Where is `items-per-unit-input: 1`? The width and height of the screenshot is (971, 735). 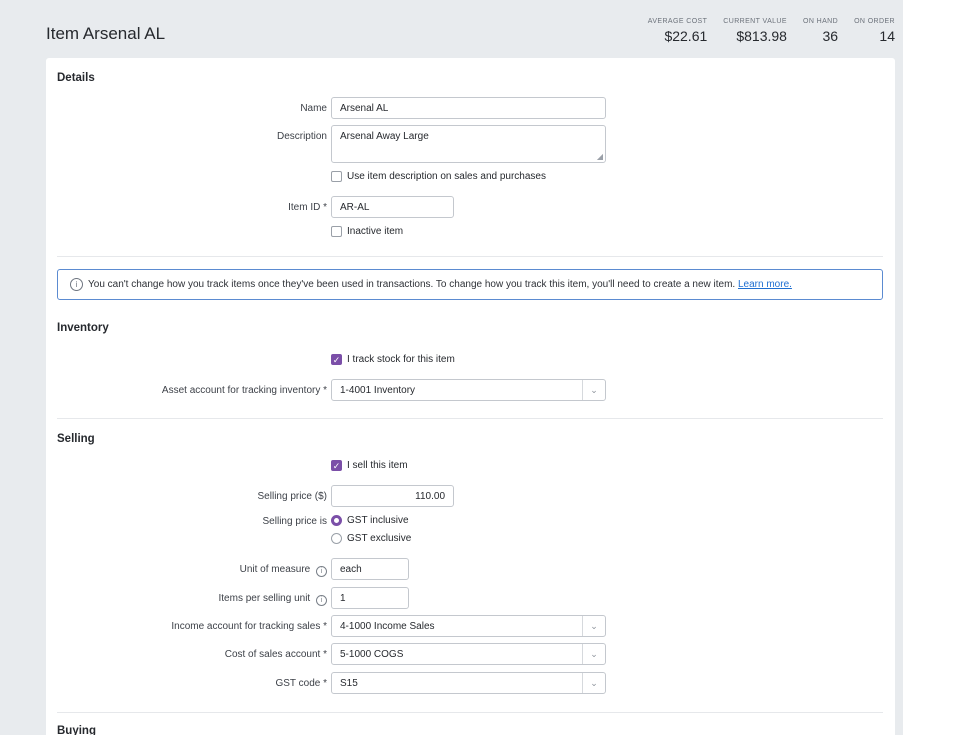
items-per-unit-input: 1 is located at coordinates (370, 598).